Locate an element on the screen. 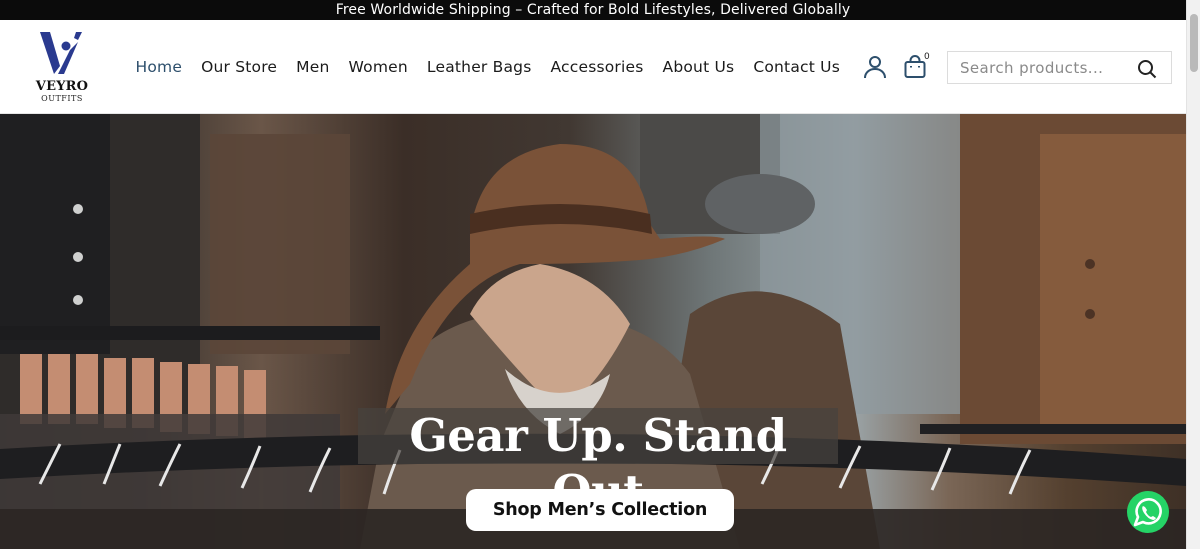  search-input is located at coordinates (1040, 67).